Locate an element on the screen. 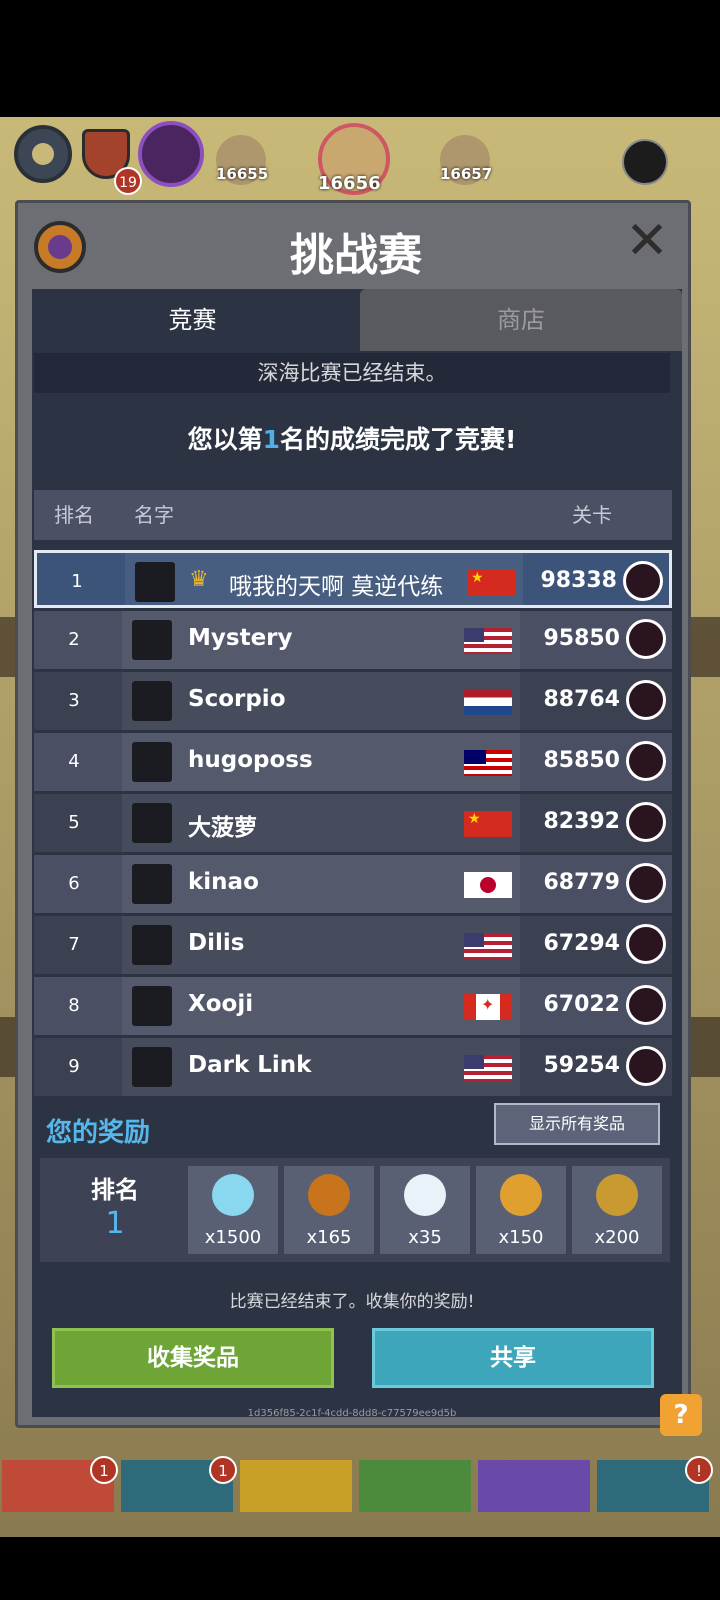 The height and width of the screenshot is (1600, 720). leaderboard-row: 3 Scorpio 88764 is located at coordinates (353, 701).